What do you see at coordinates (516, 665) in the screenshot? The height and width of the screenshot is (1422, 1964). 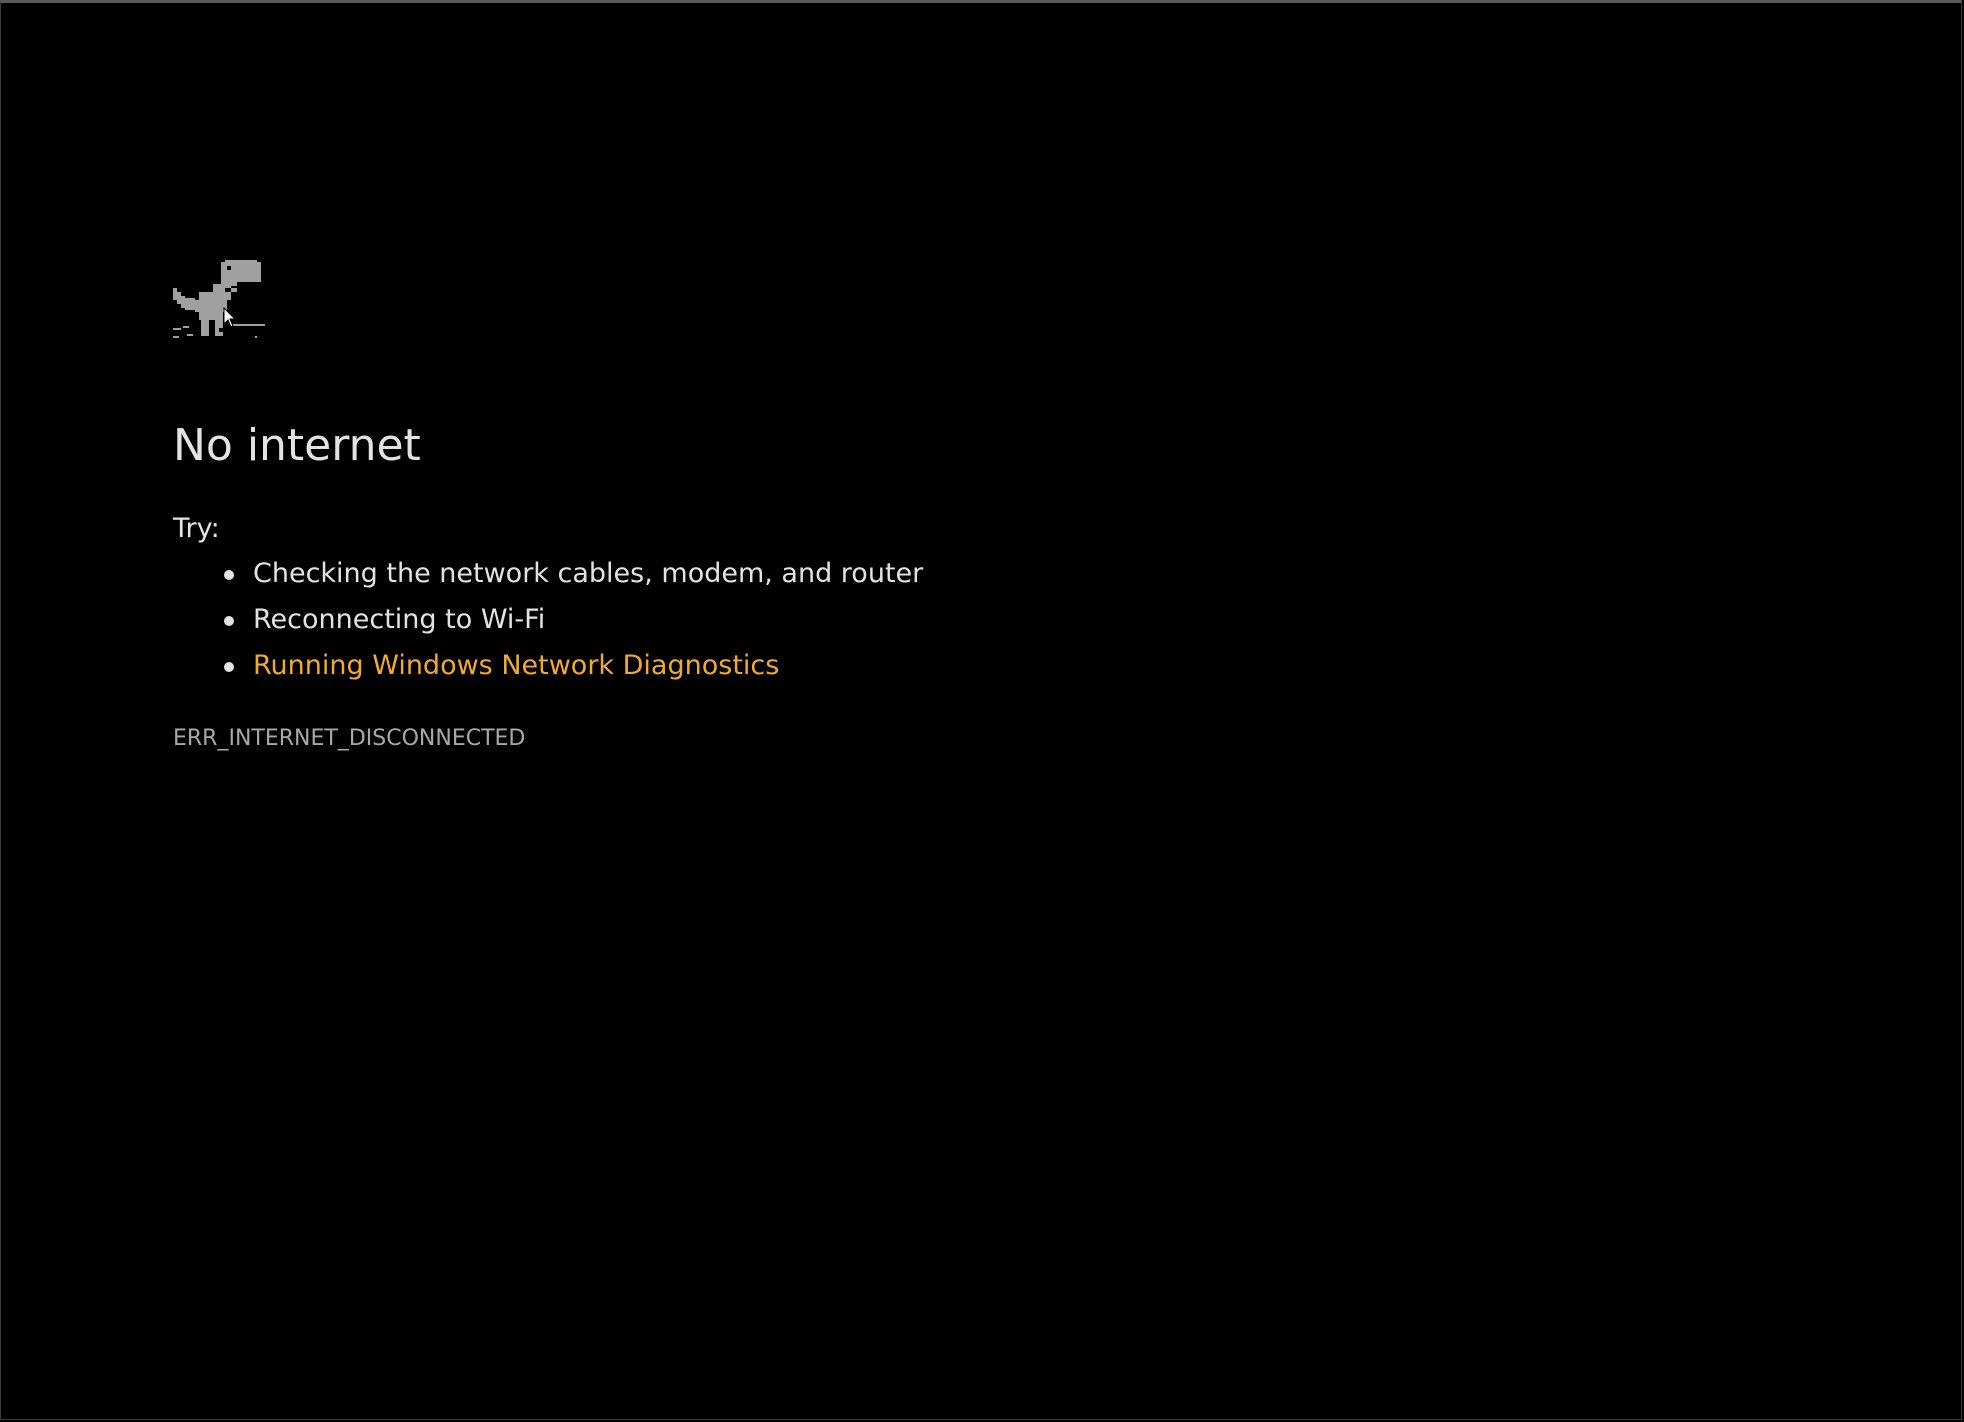 I see `network-diagnostics-link: Running Windows Network Diagnostics` at bounding box center [516, 665].